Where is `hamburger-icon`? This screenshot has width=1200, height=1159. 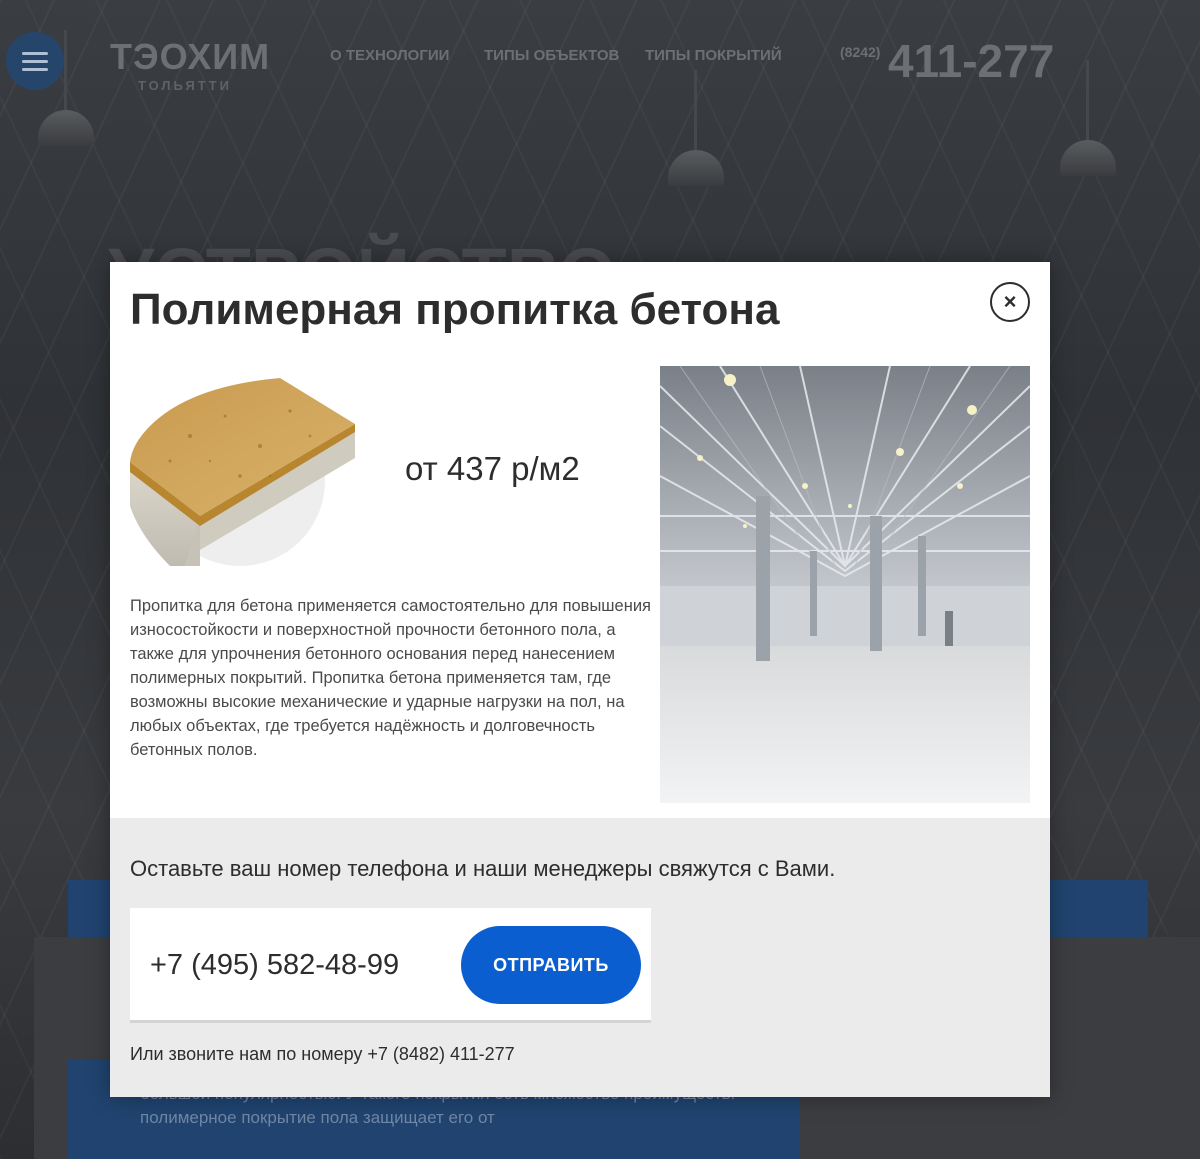 hamburger-icon is located at coordinates (35, 53).